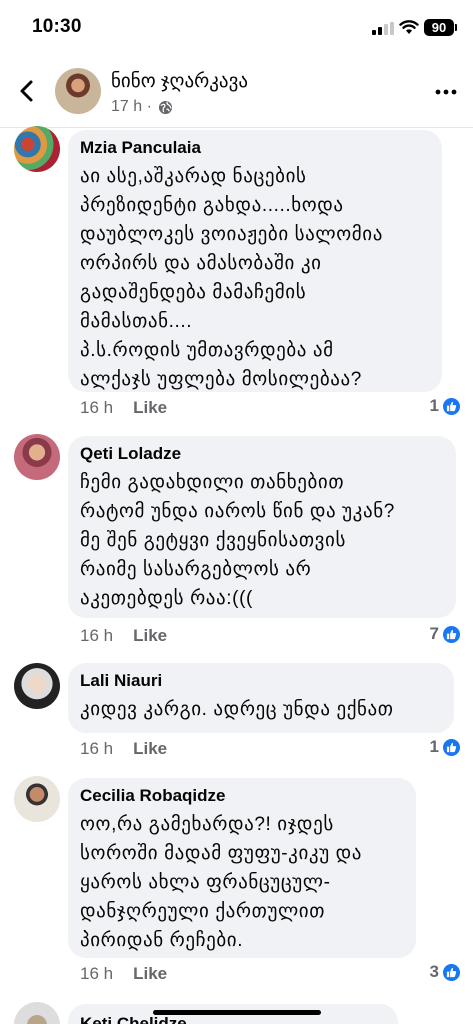  I want to click on back-chevron-icon, so click(27, 91).